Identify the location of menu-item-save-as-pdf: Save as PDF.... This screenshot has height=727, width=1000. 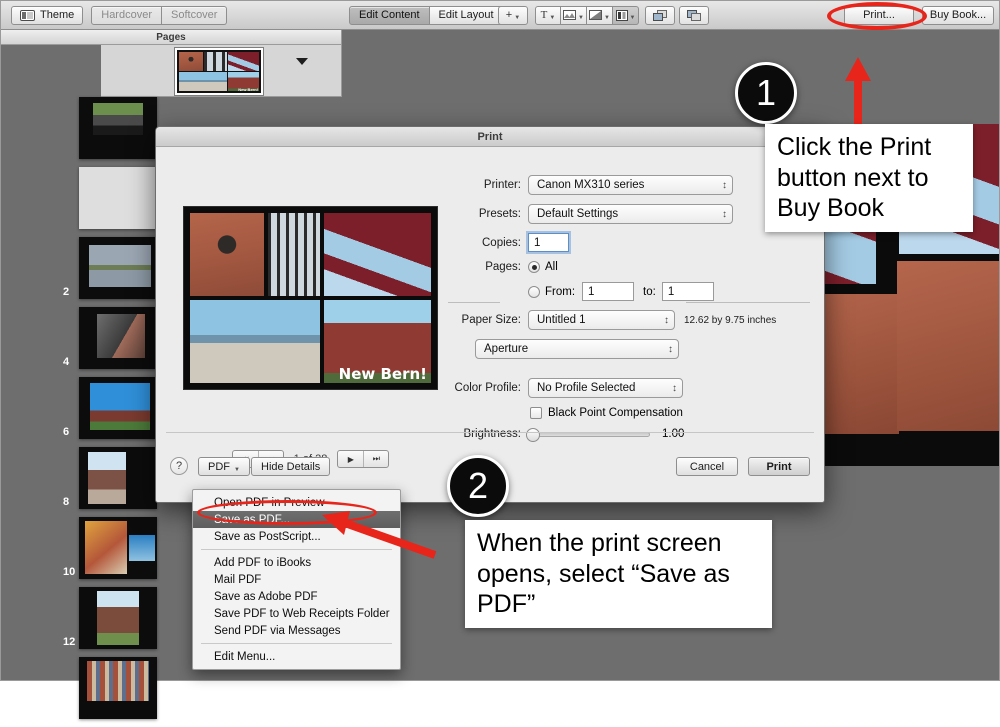
(296, 519).